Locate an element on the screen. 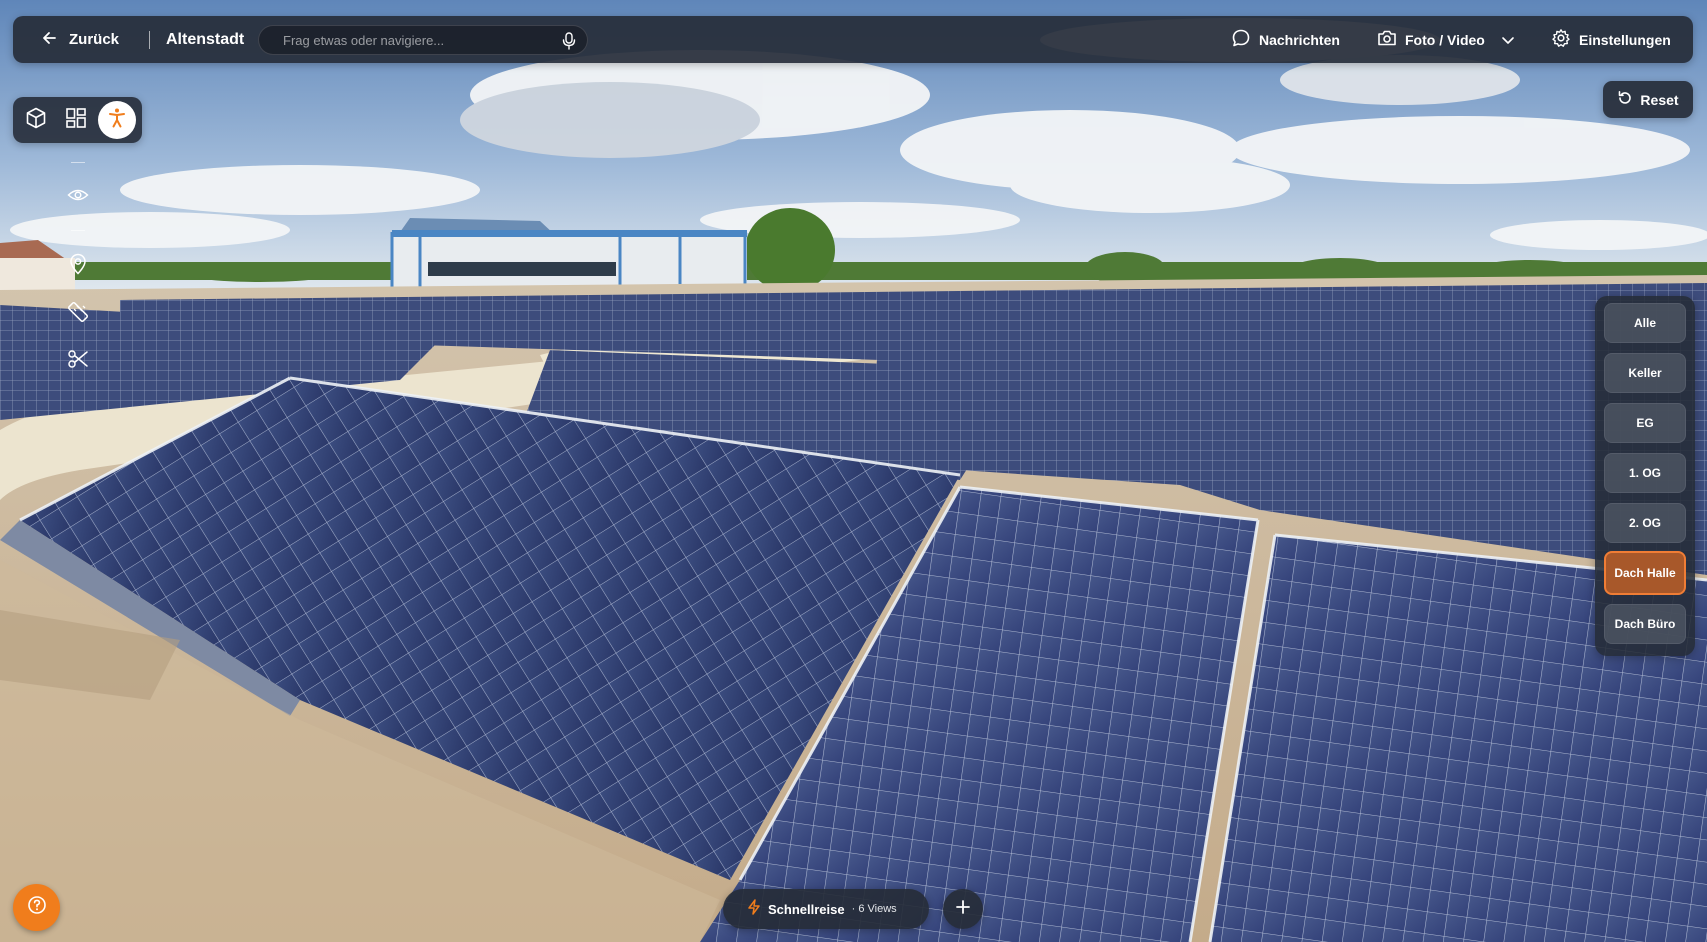 The width and height of the screenshot is (1707, 942). ruler-icon is located at coordinates (78, 314).